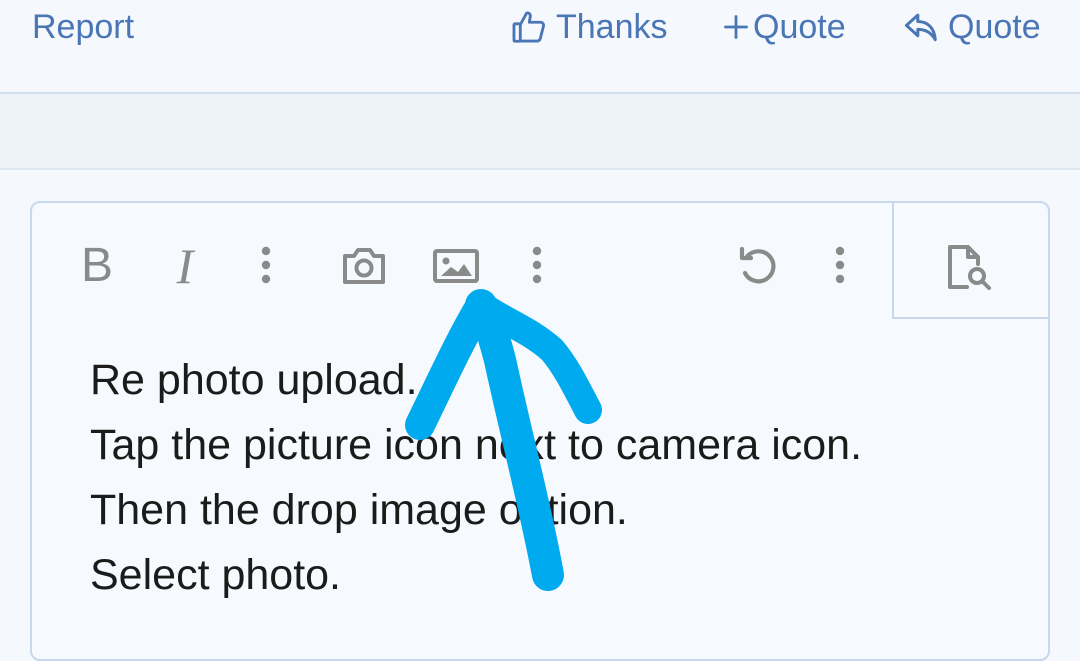  Describe the element at coordinates (612, 27) in the screenshot. I see `thanks-label: Thanks` at that location.